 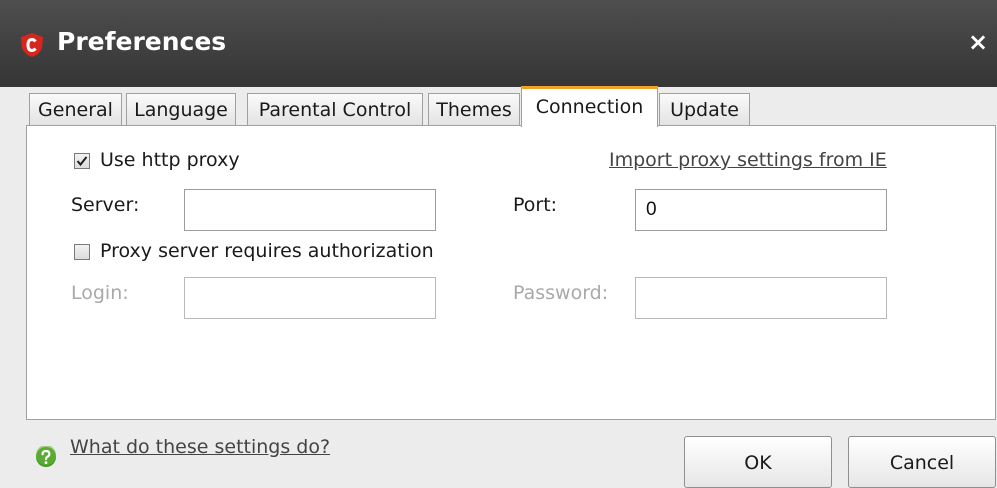 I want to click on tab-parental-control: Parental Control, so click(x=335, y=109).